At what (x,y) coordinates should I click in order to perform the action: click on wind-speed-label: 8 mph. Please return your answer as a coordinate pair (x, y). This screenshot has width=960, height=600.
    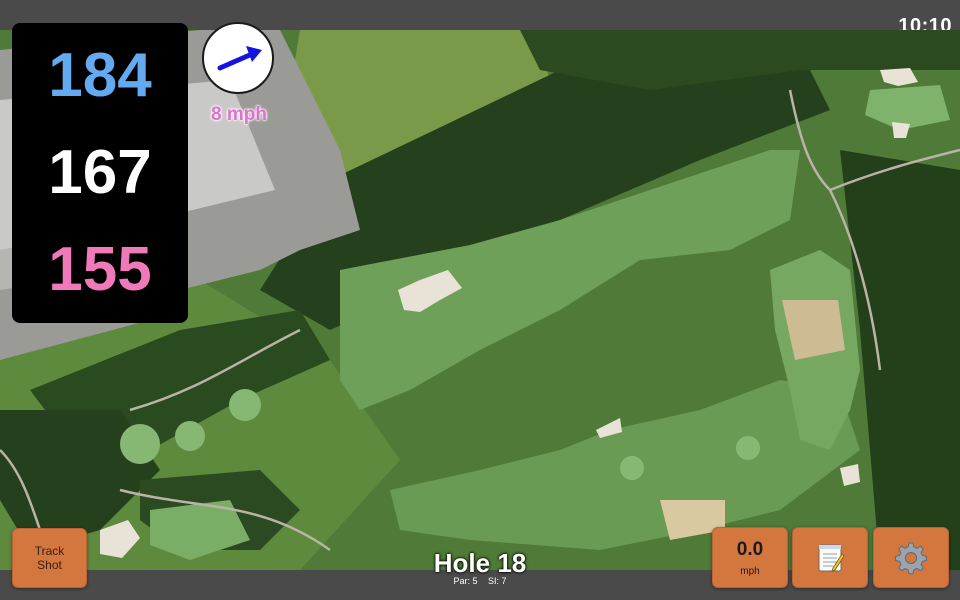
    Looking at the image, I should click on (239, 114).